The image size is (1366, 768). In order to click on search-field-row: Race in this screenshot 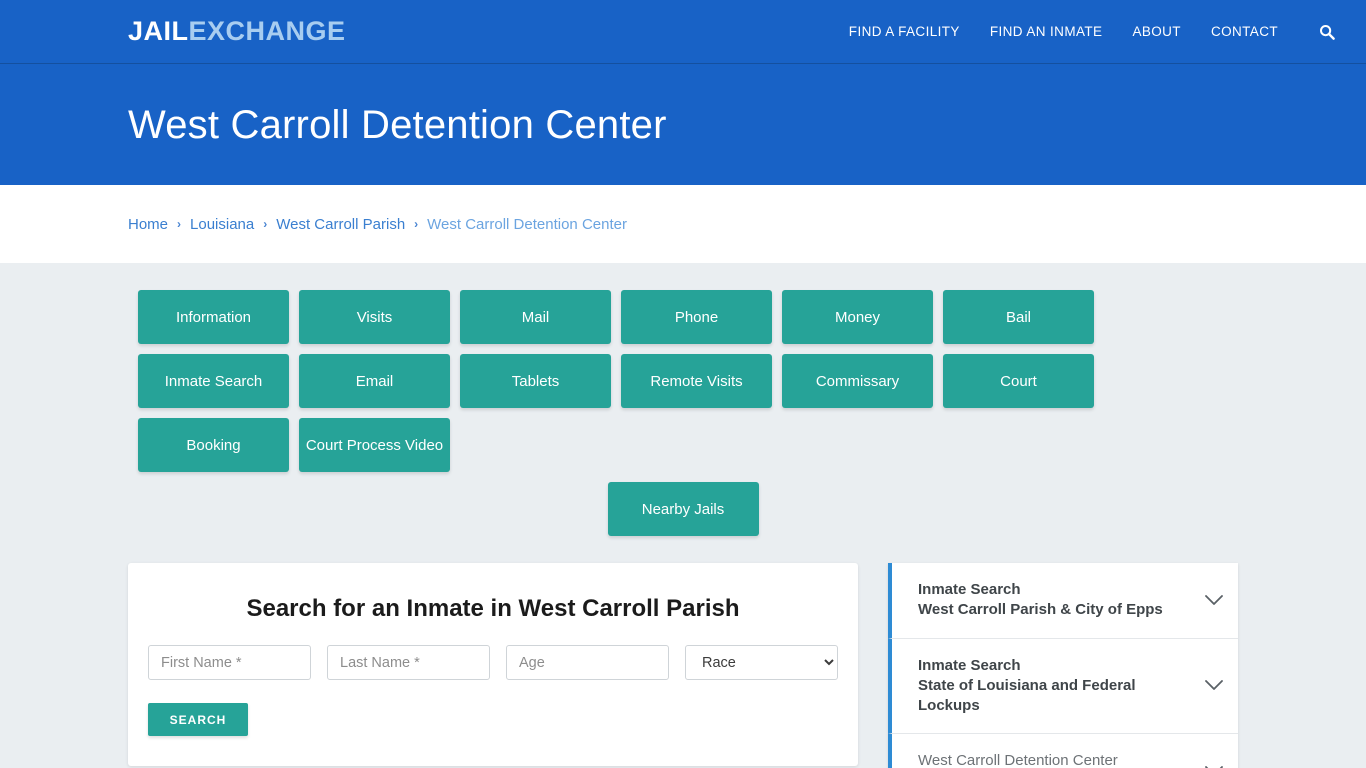, I will do `click(493, 662)`.